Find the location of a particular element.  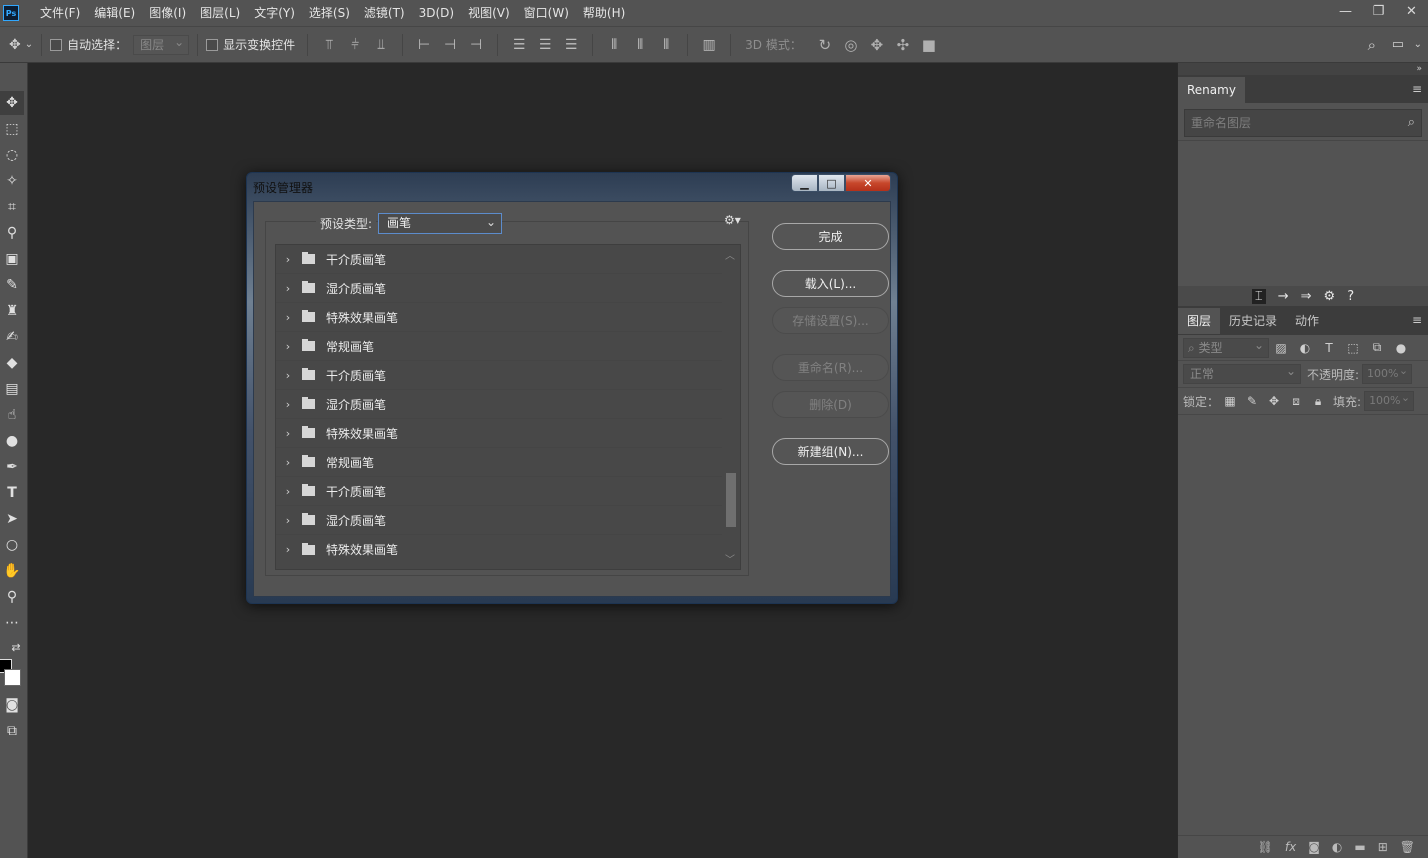

align-left-icon: ⊢ is located at coordinates (424, 45).